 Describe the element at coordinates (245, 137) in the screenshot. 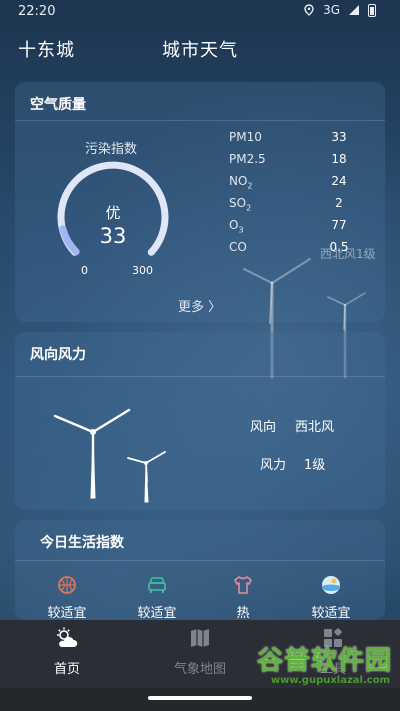

I see `pollutant-name: PM10` at that location.